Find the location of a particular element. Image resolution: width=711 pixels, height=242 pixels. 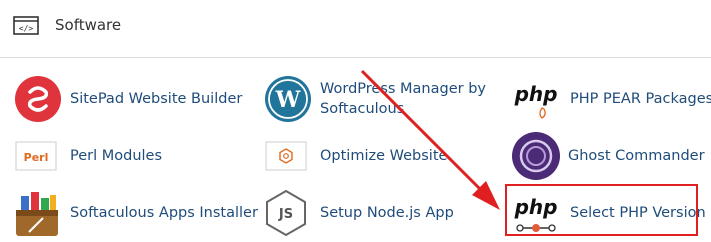

app-softaculous-apps-installer: Softaculous Apps Installer is located at coordinates (135, 213).